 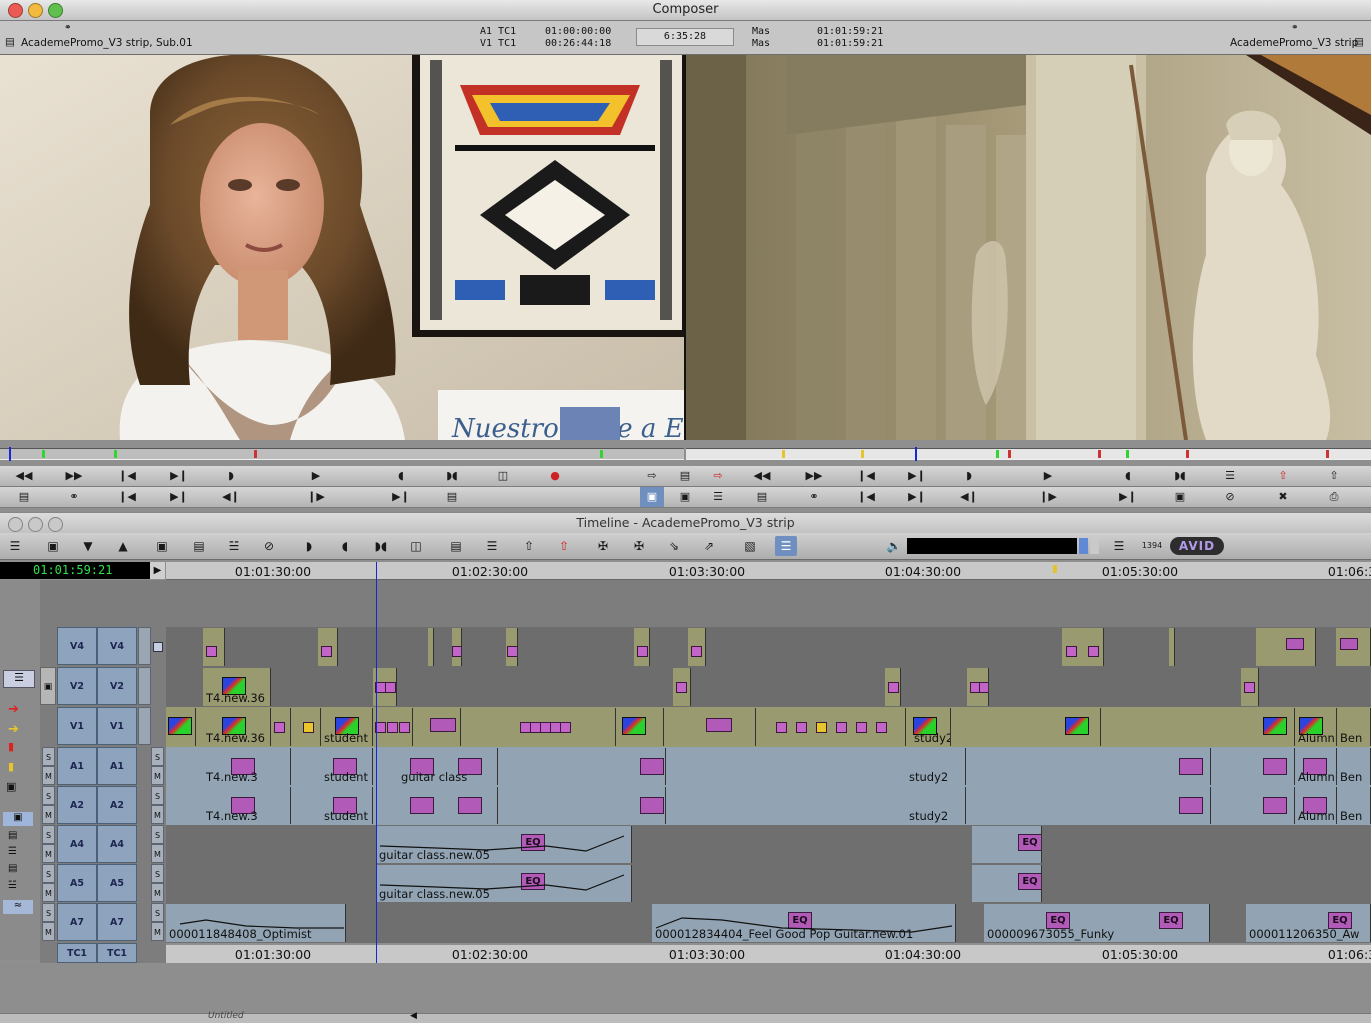 What do you see at coordinates (347, 727) in the screenshot?
I see `timeline-clip: student` at bounding box center [347, 727].